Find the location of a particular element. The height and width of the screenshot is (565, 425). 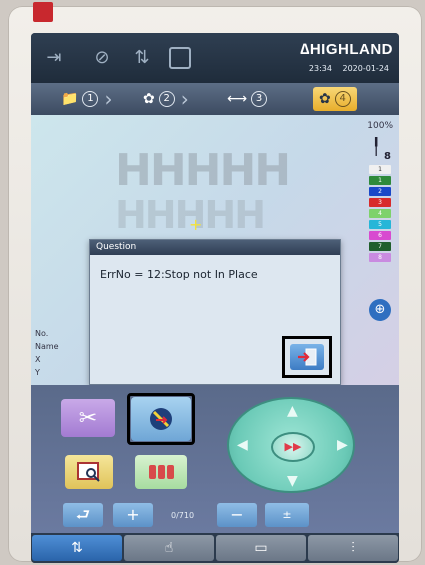

needle-swatch: 4 is located at coordinates (380, 213).